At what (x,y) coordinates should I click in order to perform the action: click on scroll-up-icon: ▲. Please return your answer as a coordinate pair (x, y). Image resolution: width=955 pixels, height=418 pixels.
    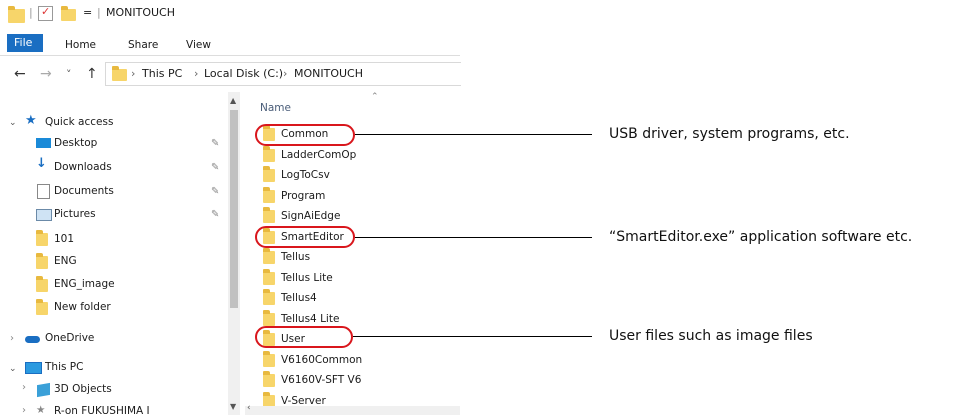
    Looking at the image, I should click on (233, 100).